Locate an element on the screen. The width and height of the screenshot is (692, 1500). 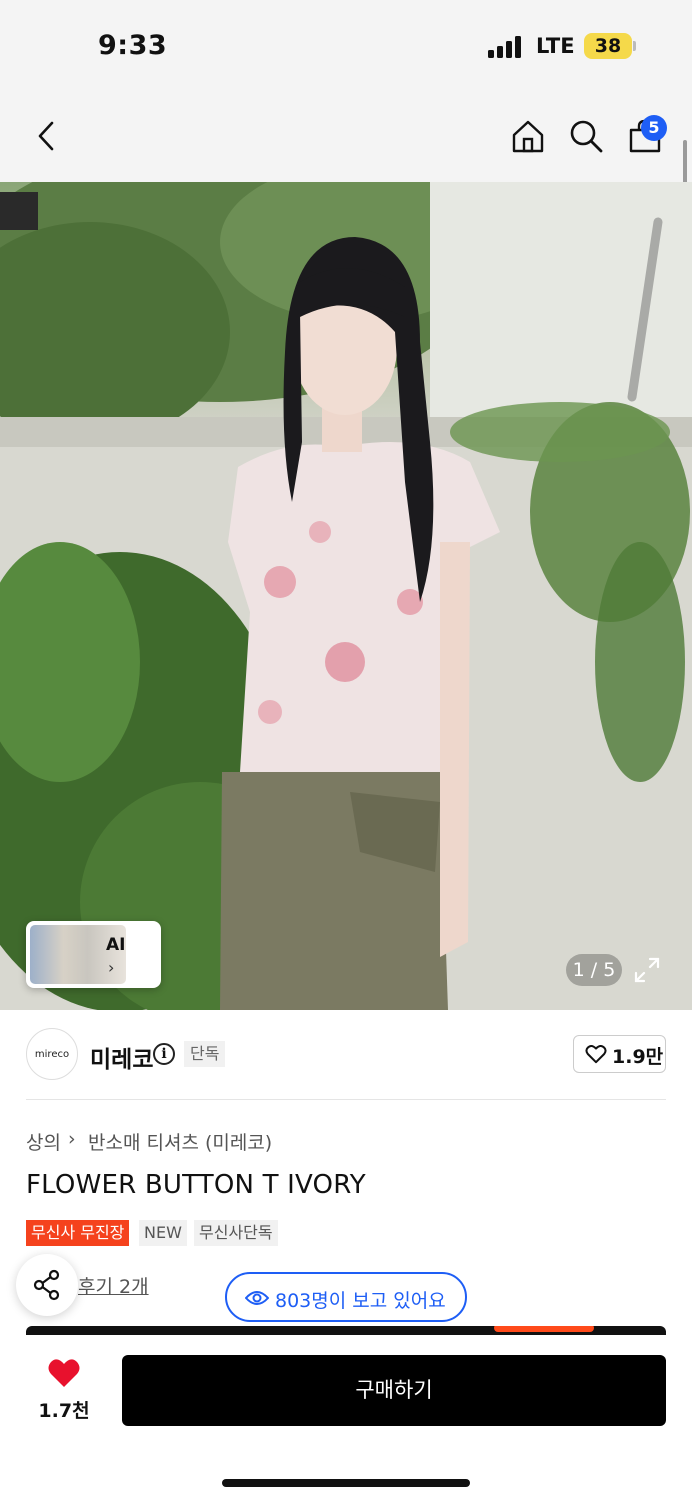
network-label: LTE is located at coordinates (555, 46).